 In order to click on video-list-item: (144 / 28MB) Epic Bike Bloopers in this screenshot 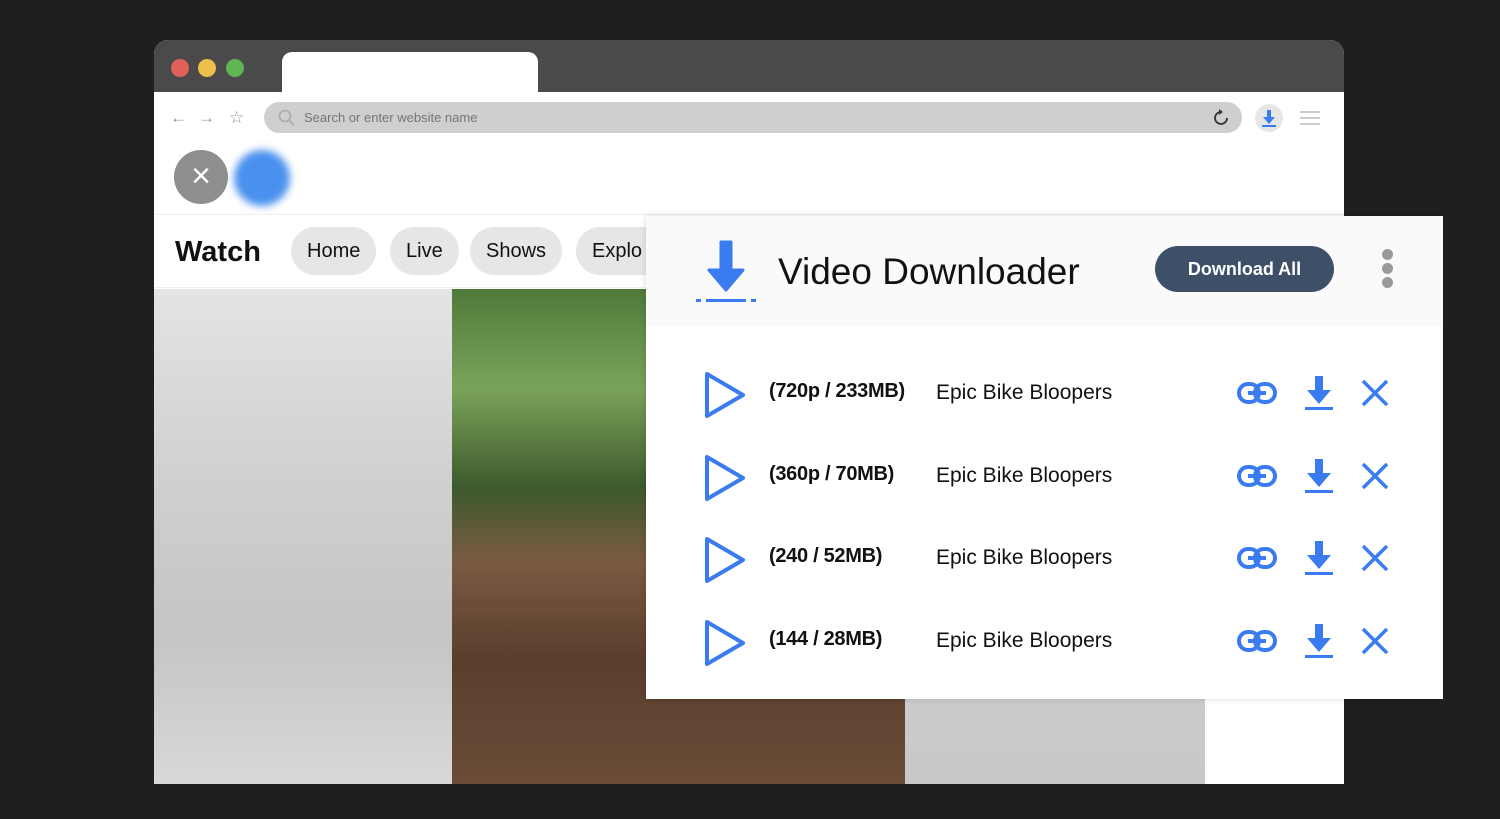, I will do `click(1044, 642)`.